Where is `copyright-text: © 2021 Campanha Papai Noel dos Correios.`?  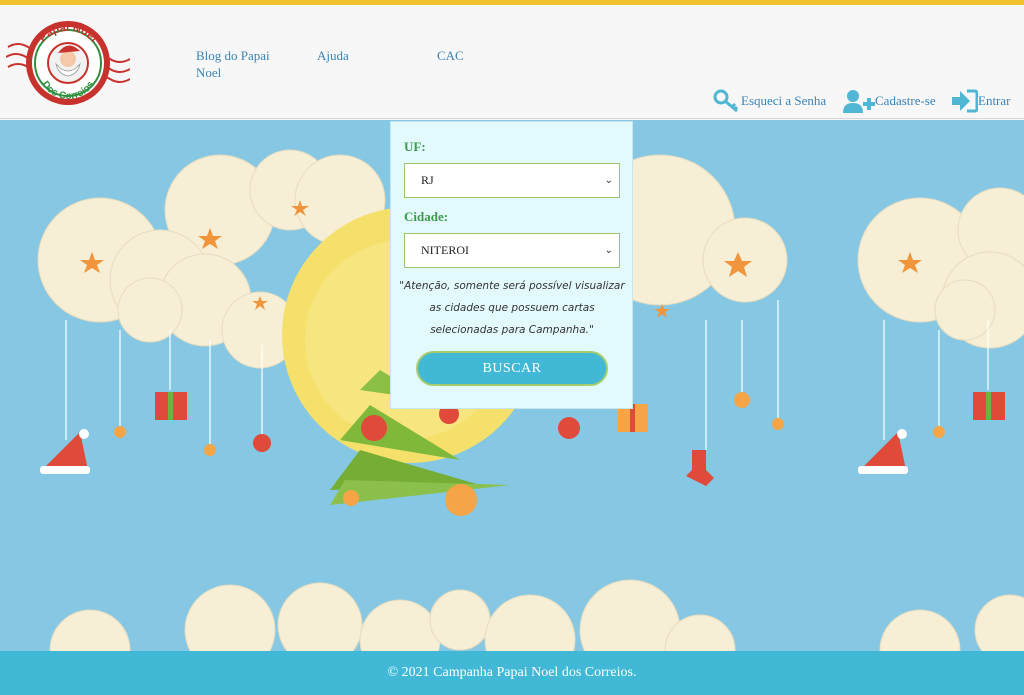
copyright-text: © 2021 Campanha Papai Noel dos Correios. is located at coordinates (512, 672).